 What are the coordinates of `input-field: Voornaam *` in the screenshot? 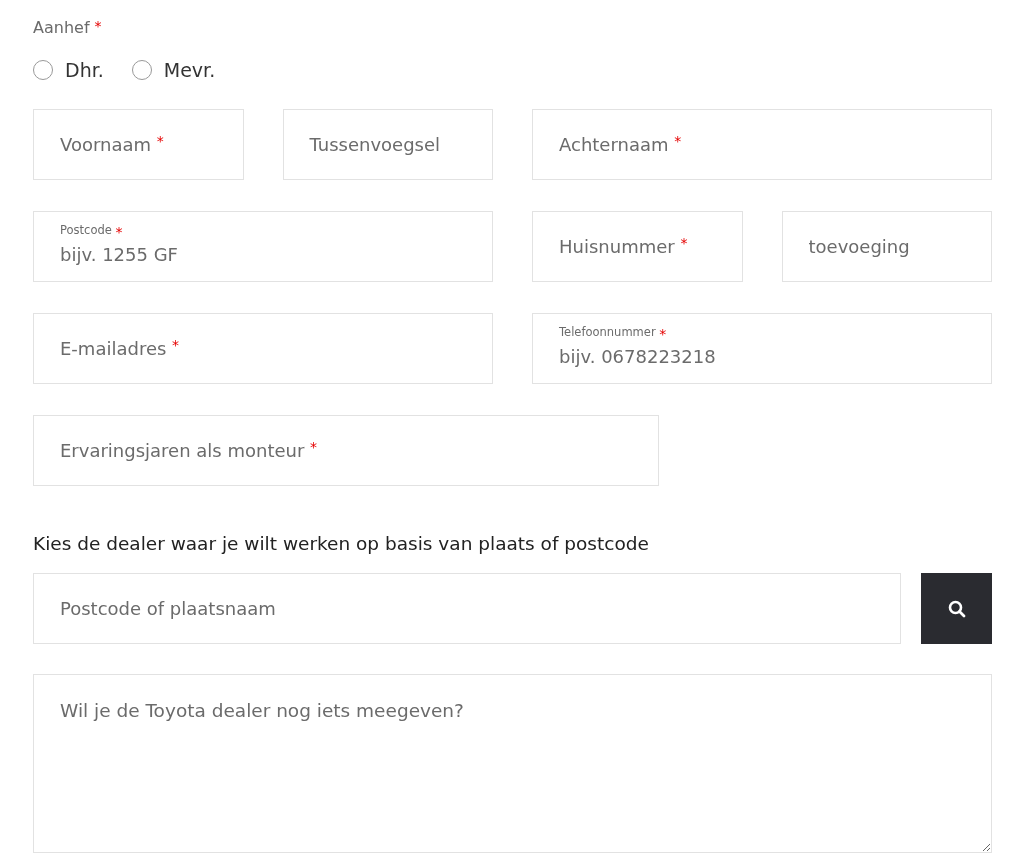 It's located at (138, 144).